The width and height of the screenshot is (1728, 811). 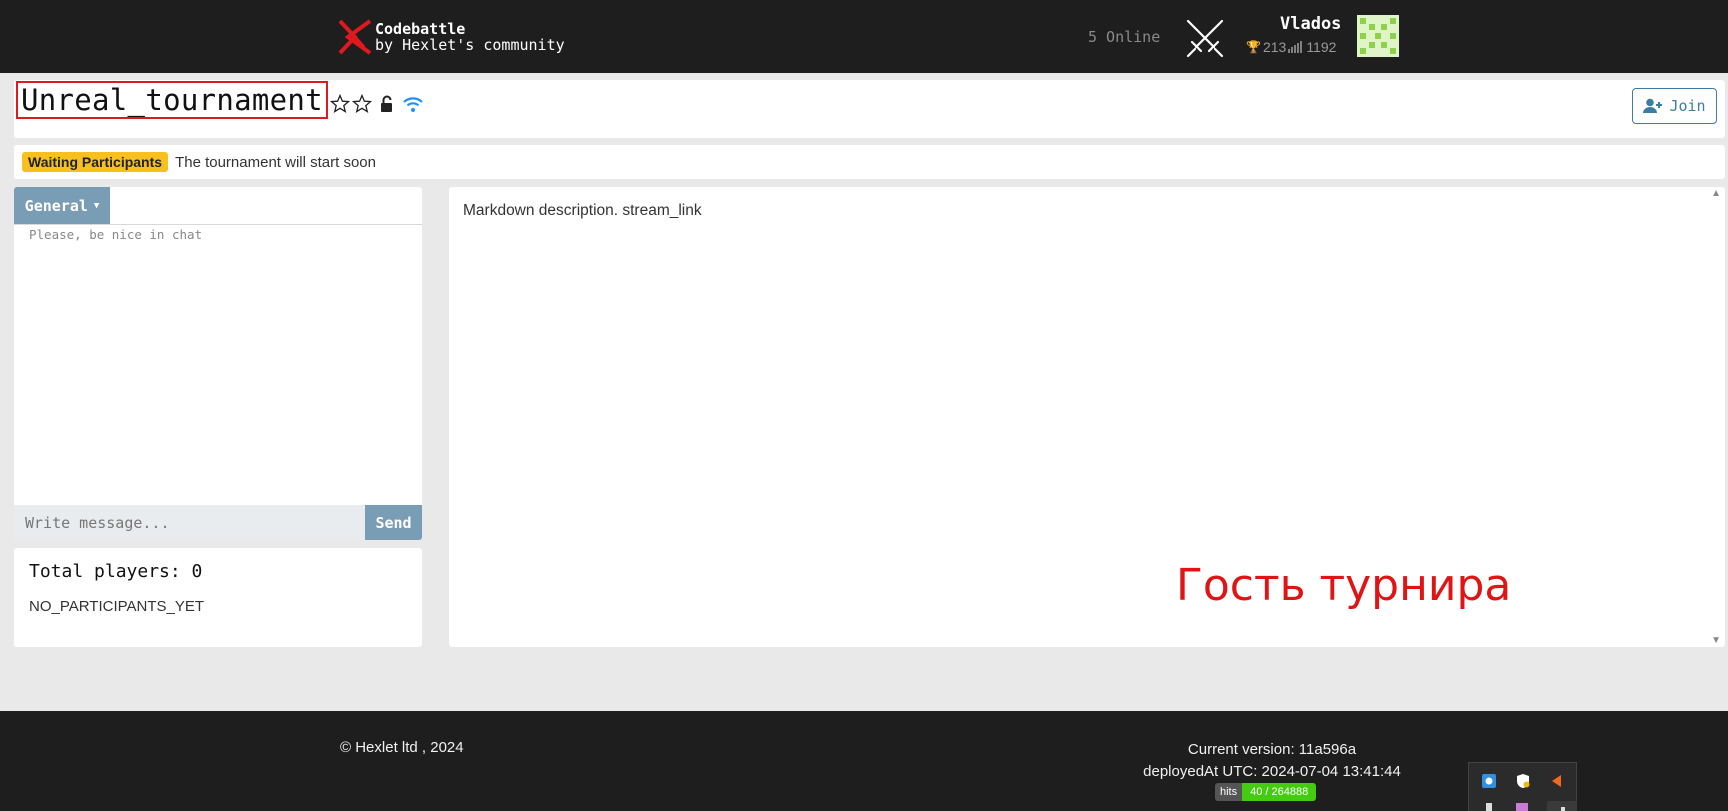 I want to click on description-text: Markdown description. stream_link, so click(x=582, y=210).